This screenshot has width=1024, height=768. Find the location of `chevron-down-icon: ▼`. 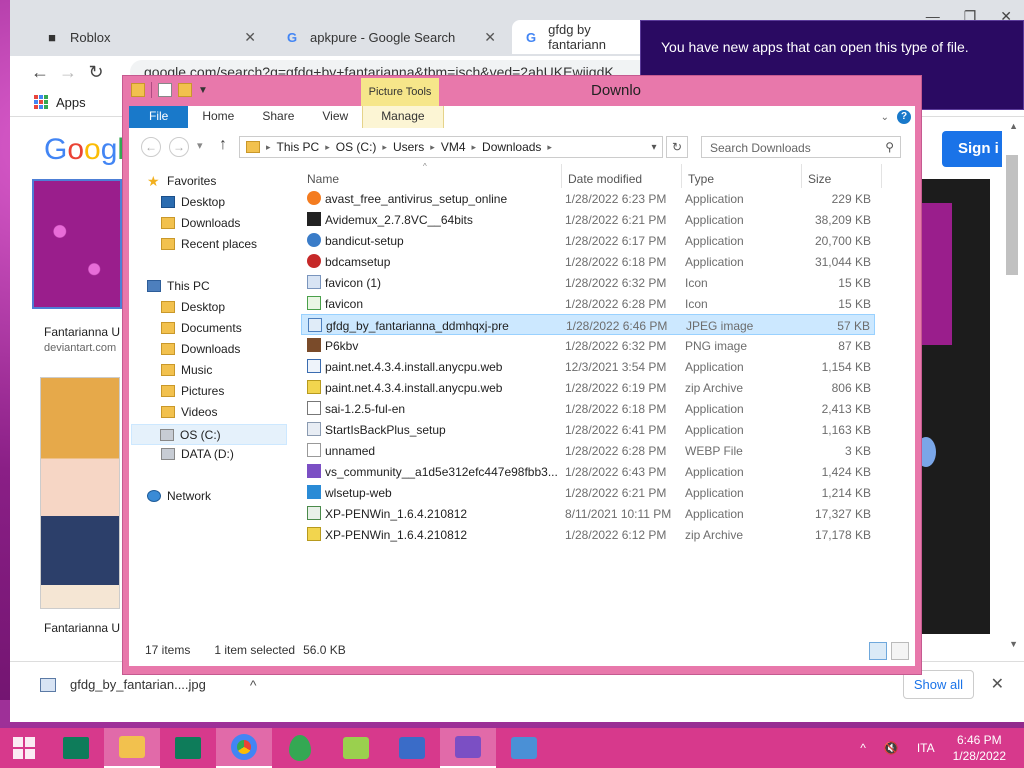

chevron-down-icon: ▼ is located at coordinates (203, 90).